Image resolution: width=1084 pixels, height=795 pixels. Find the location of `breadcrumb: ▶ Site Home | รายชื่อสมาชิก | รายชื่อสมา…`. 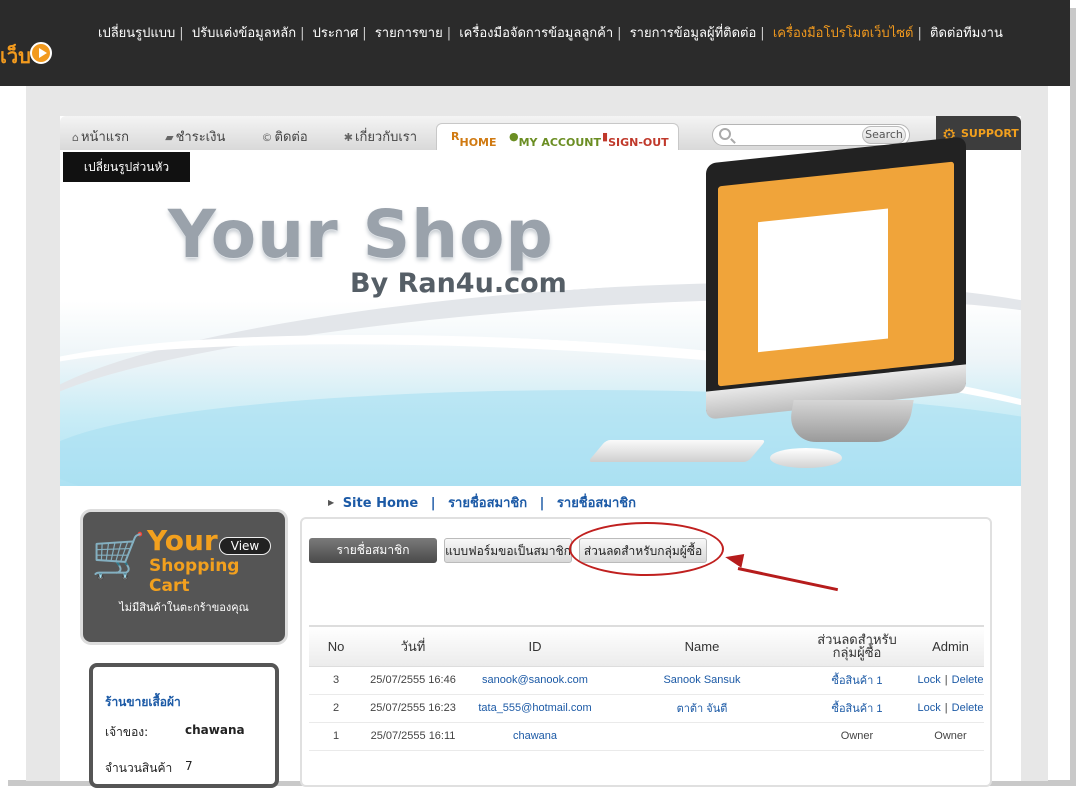

breadcrumb: ▶ Site Home | รายชื่อสมาชิก | รายชื่อสมา… is located at coordinates (482, 503).